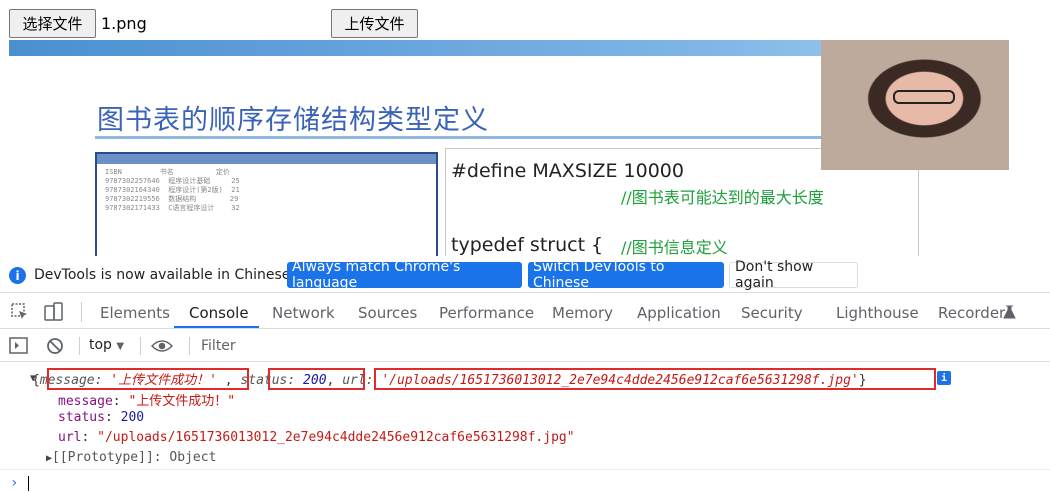  I want to click on slide-title: 图书表的顺序存储结构类型定义, so click(293, 120).